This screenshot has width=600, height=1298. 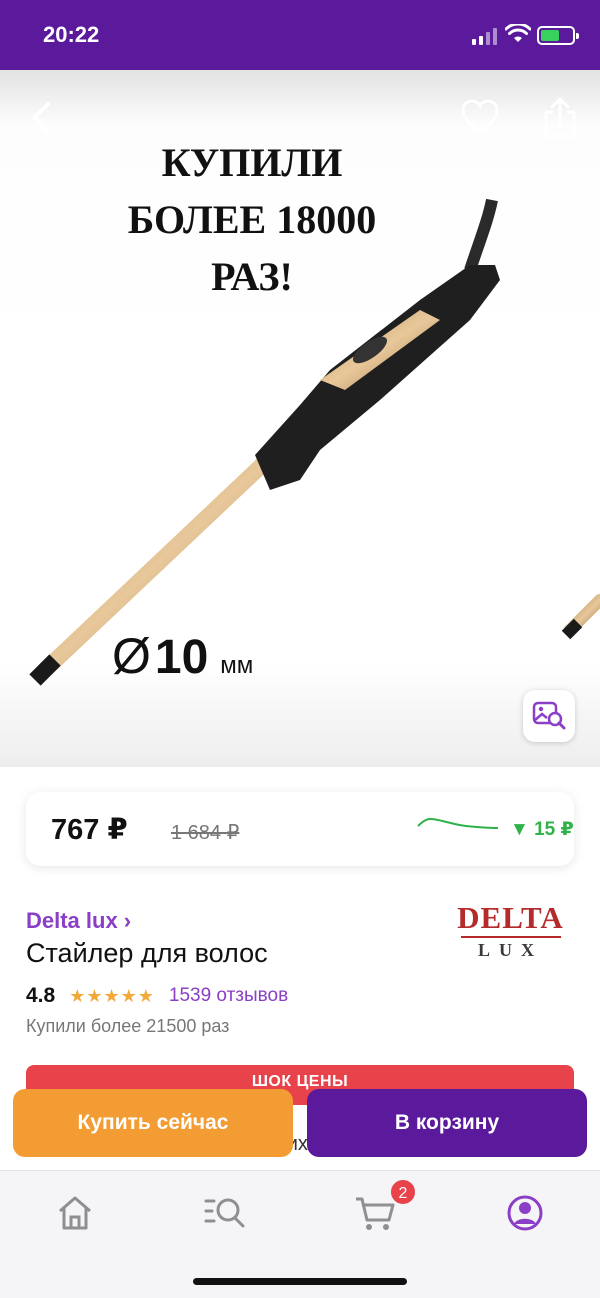 I want to click on price-card: 767 ₽ 1 684 ₽ ▼ 15 ₽, so click(x=300, y=829).